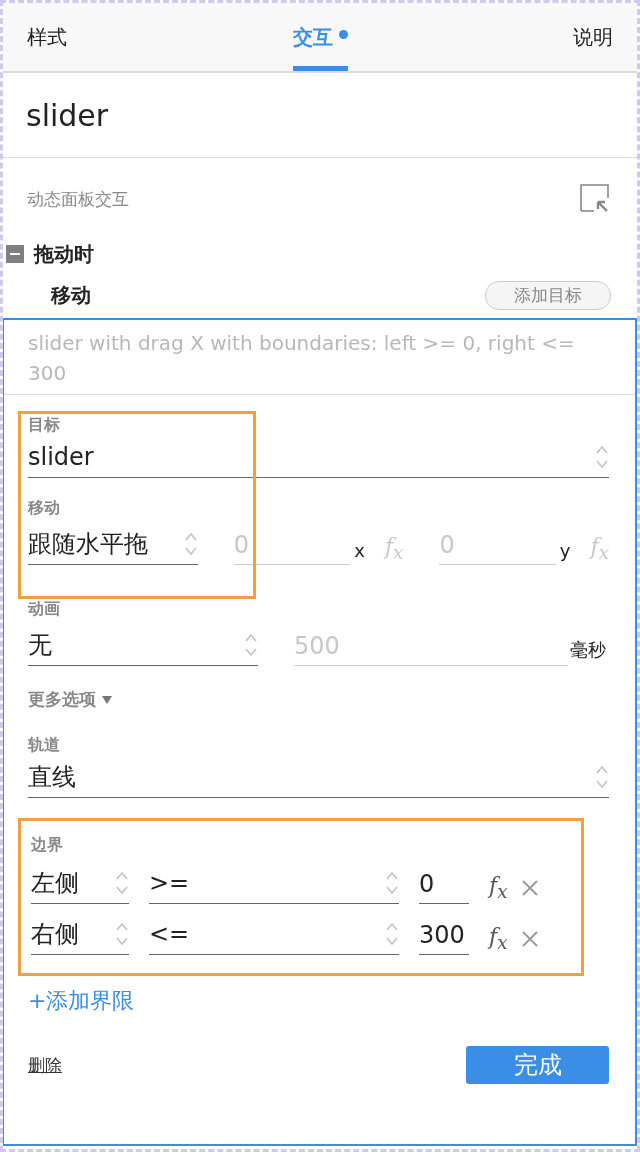 This screenshot has width=640, height=1152. What do you see at coordinates (47, 845) in the screenshot?
I see `field-label: 边界` at bounding box center [47, 845].